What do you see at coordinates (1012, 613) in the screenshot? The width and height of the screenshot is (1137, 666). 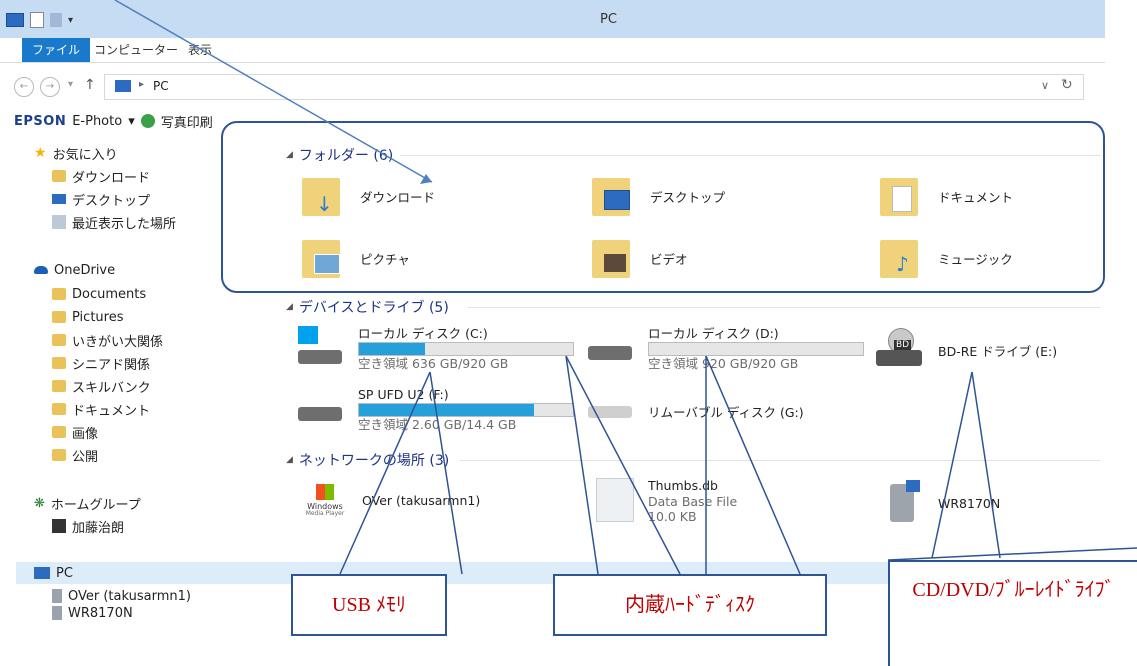 I see `annotation-optical: CD/DVD/ﾌﾞﾙｰﾚｲﾄﾞﾗｲﾌﾞ` at bounding box center [1012, 613].